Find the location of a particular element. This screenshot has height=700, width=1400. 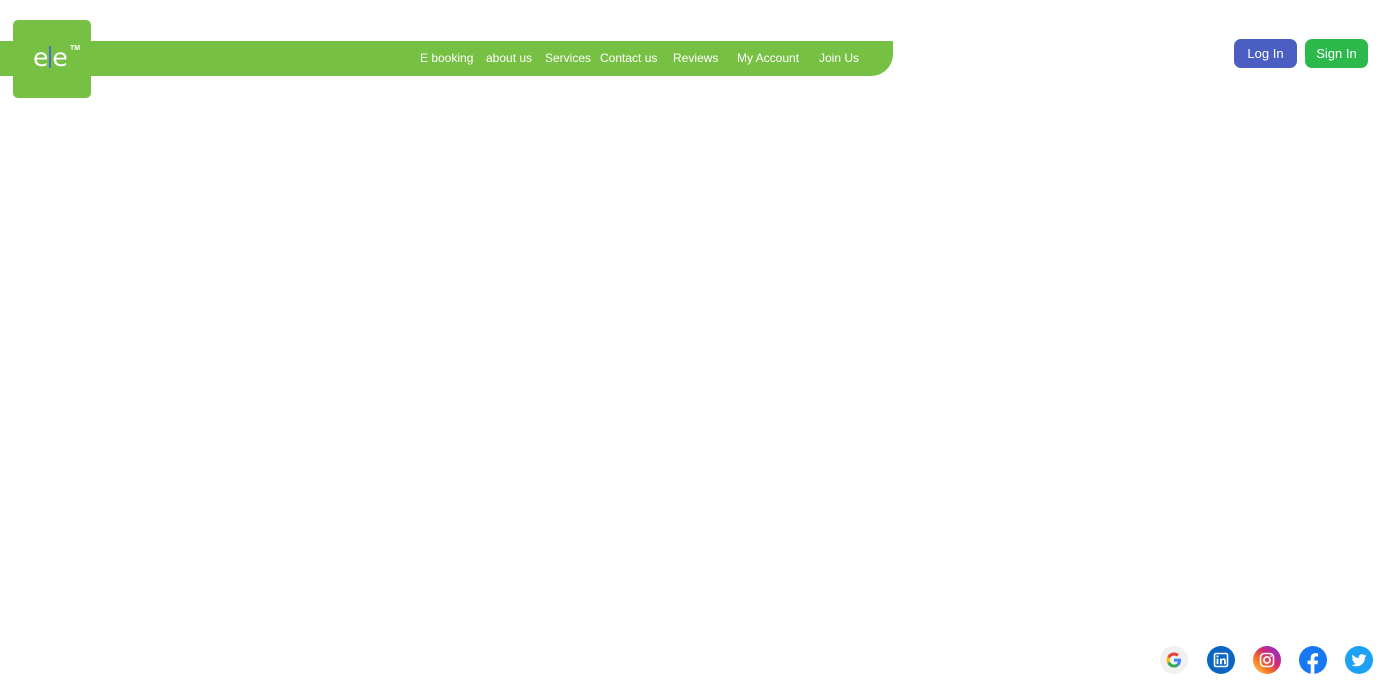

logo-trademark: TM is located at coordinates (75, 48).